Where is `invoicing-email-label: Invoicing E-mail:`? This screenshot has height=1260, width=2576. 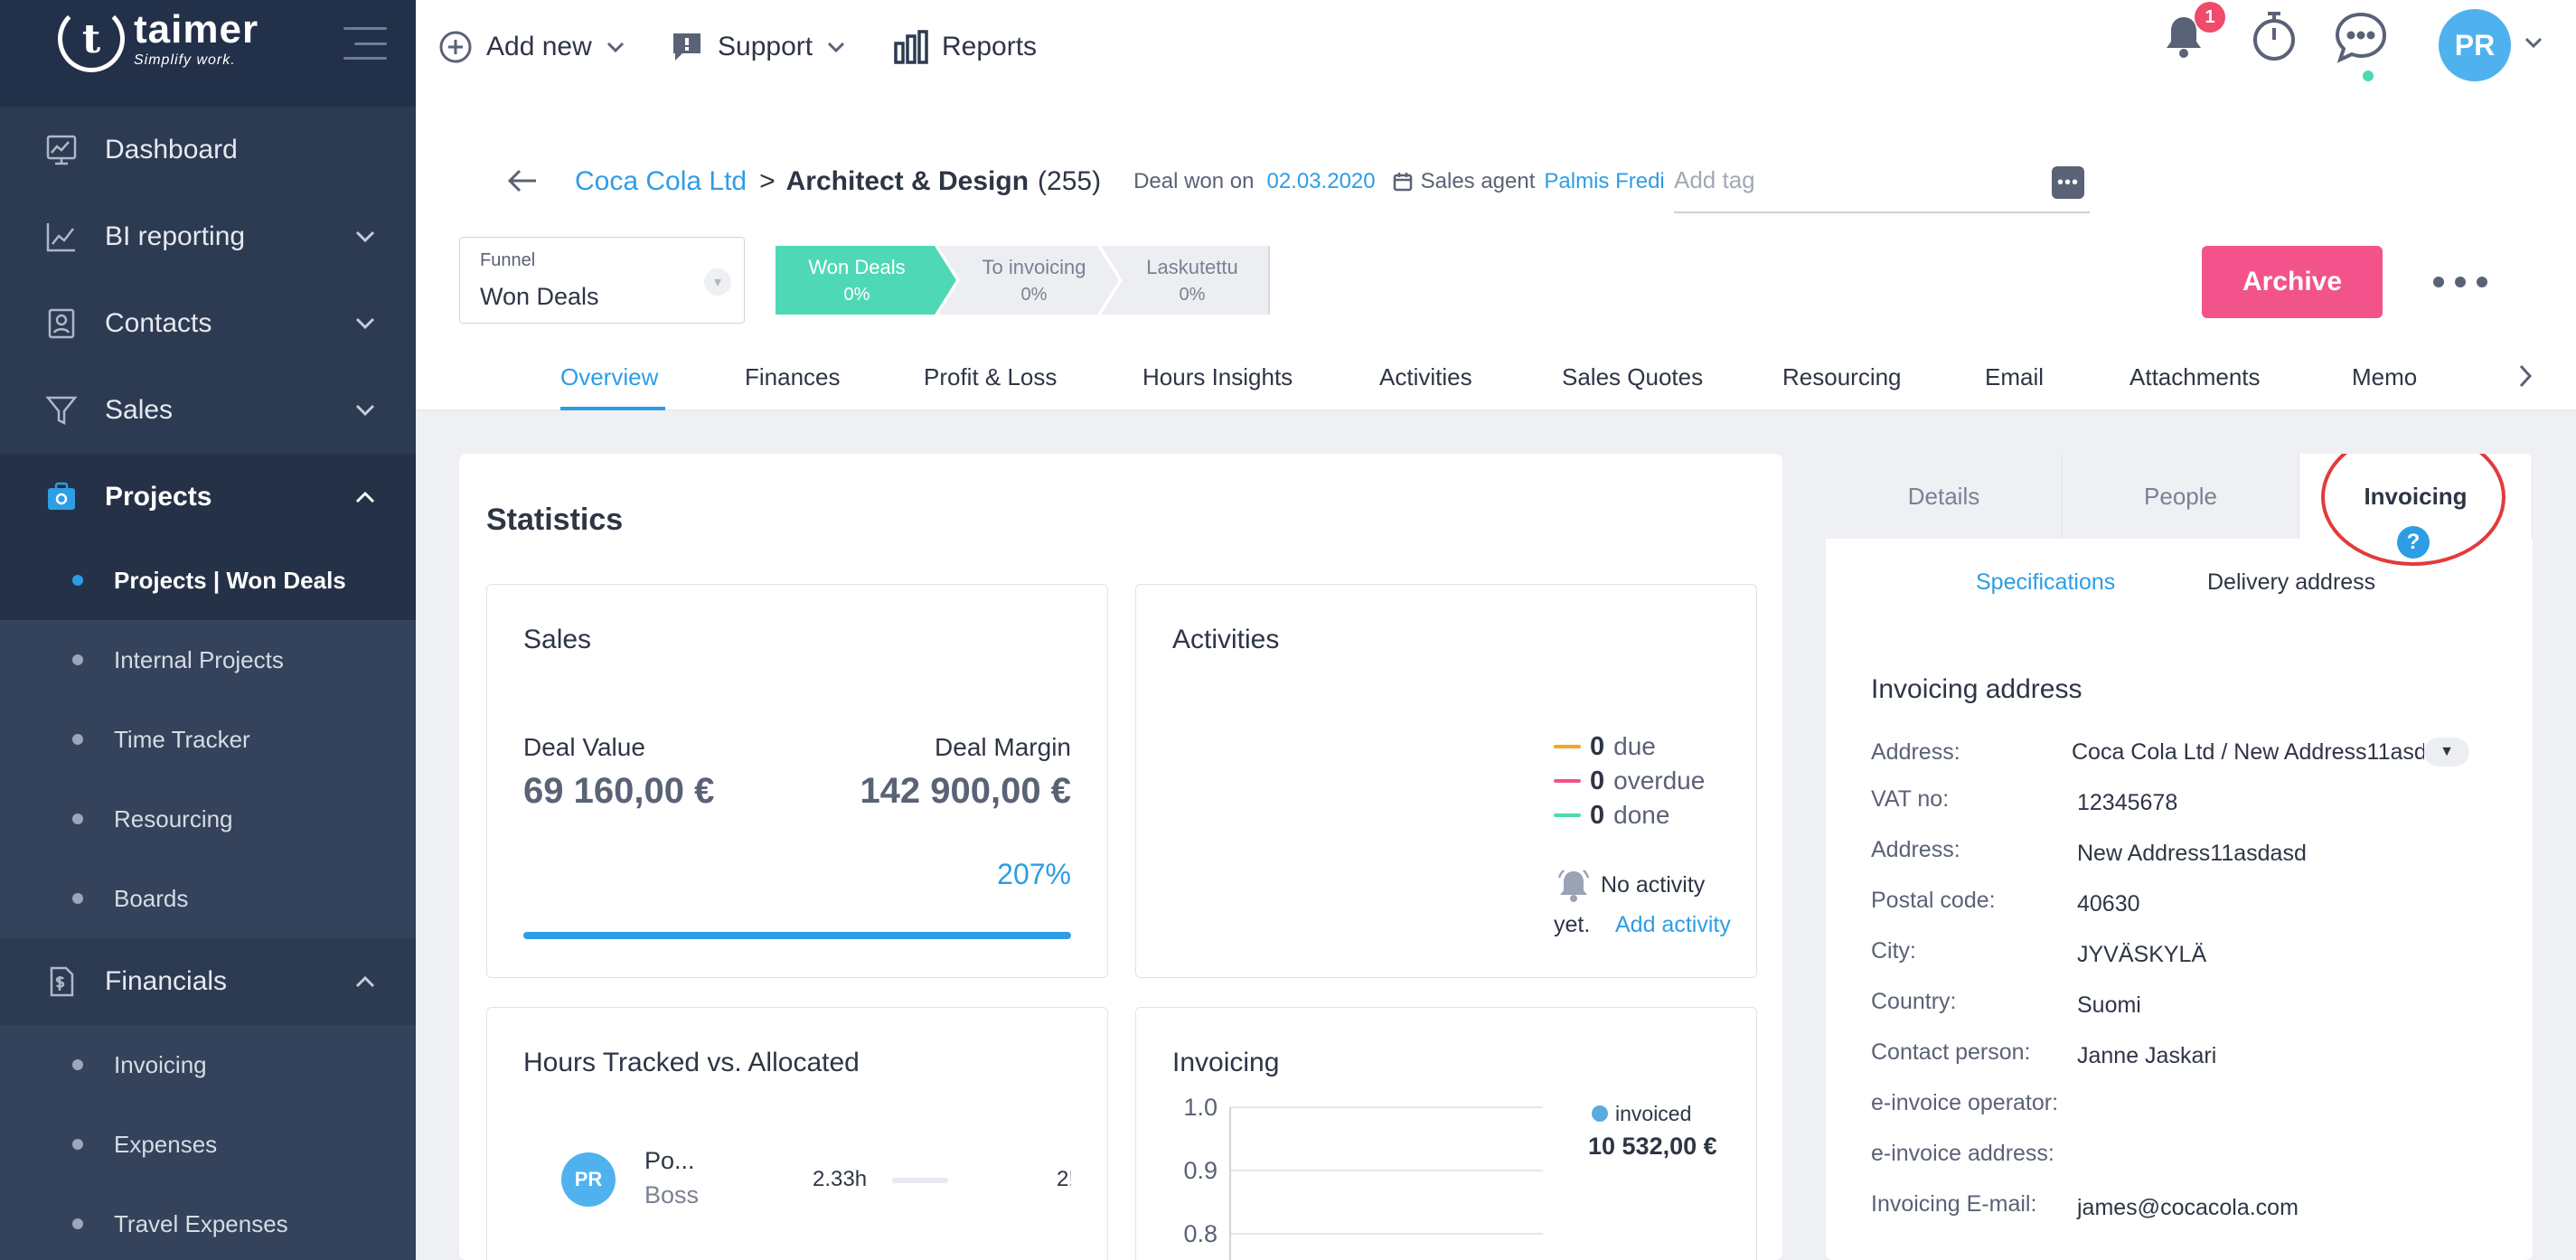 invoicing-email-label: Invoicing E-mail: is located at coordinates (1954, 1204).